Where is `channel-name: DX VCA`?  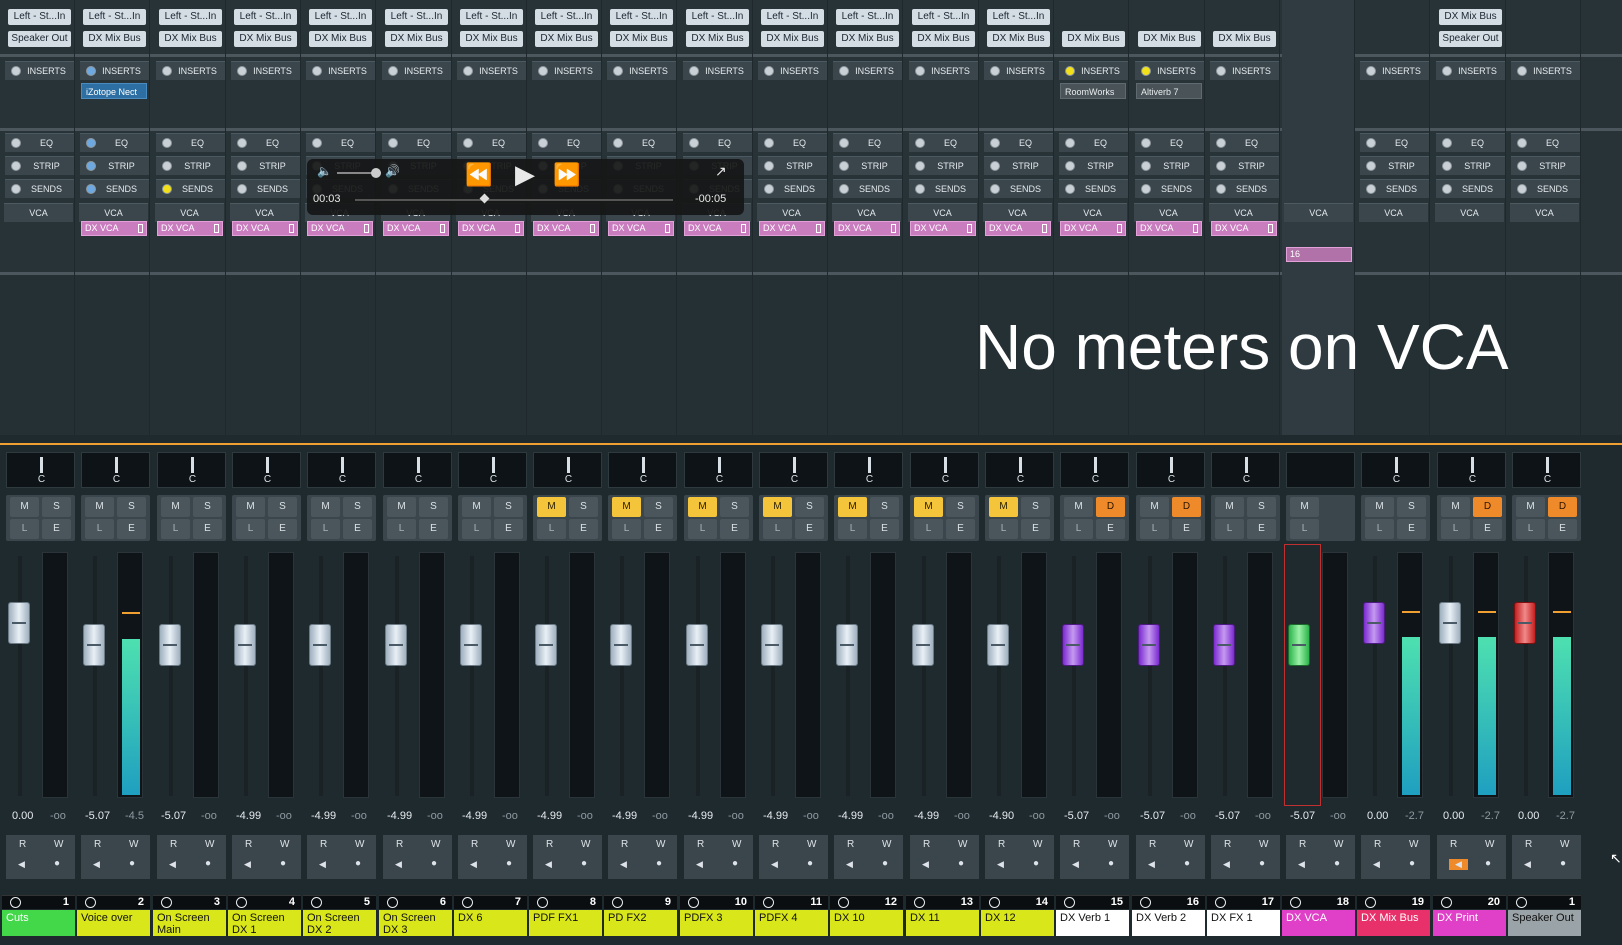 channel-name: DX VCA is located at coordinates (1318, 923).